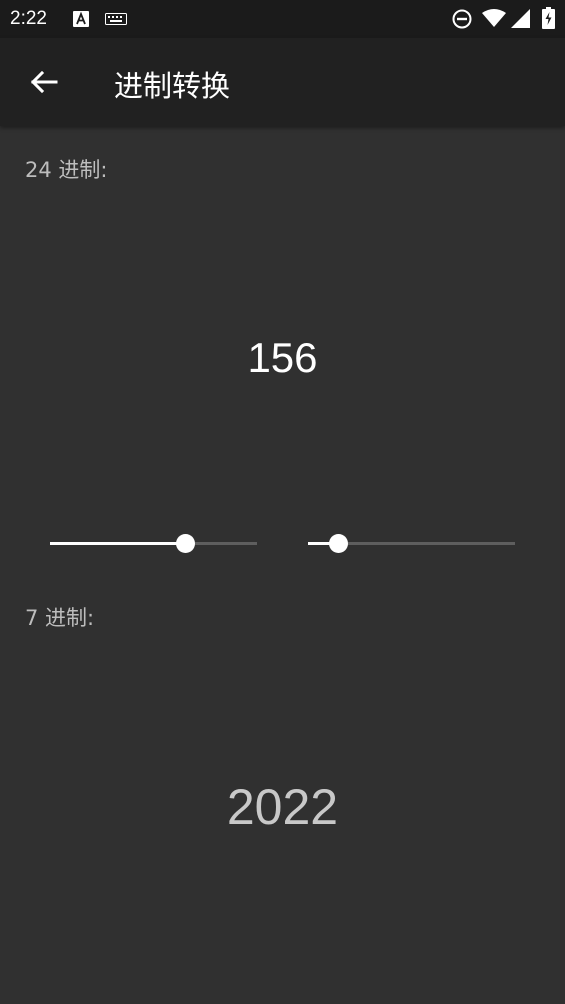 The height and width of the screenshot is (1004, 565). What do you see at coordinates (282, 358) in the screenshot?
I see `source-value: 156` at bounding box center [282, 358].